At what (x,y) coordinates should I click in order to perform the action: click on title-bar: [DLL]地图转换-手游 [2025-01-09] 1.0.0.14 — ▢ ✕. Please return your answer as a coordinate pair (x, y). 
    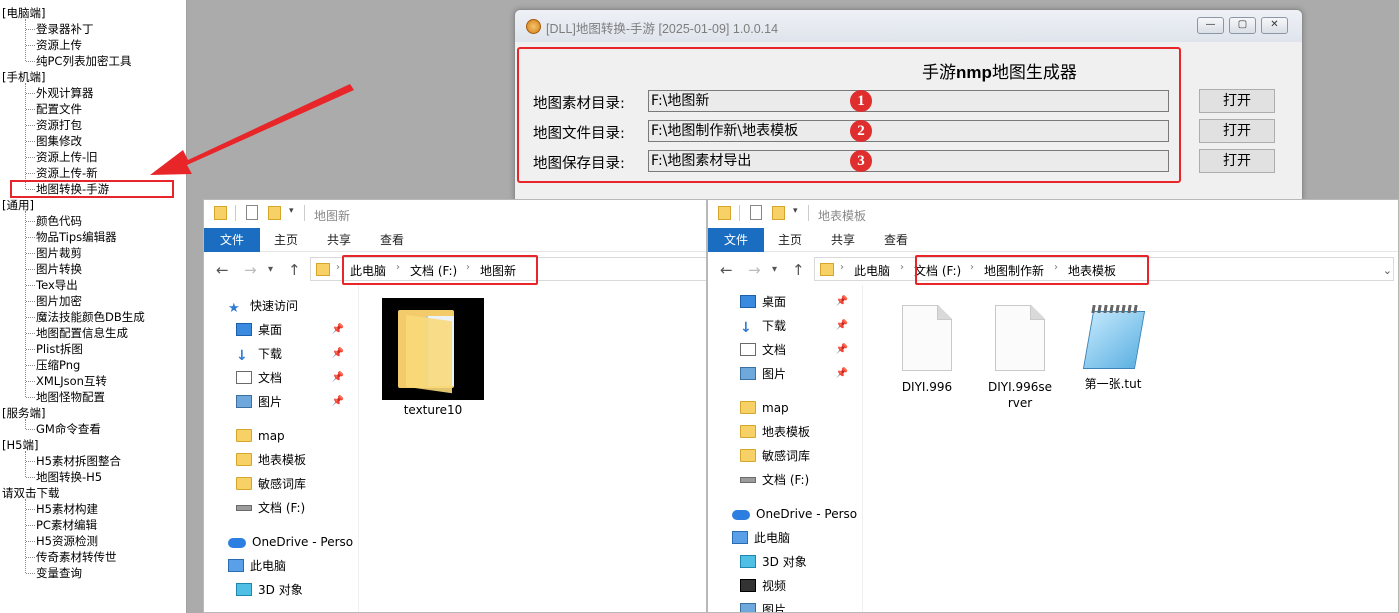
    Looking at the image, I should click on (908, 26).